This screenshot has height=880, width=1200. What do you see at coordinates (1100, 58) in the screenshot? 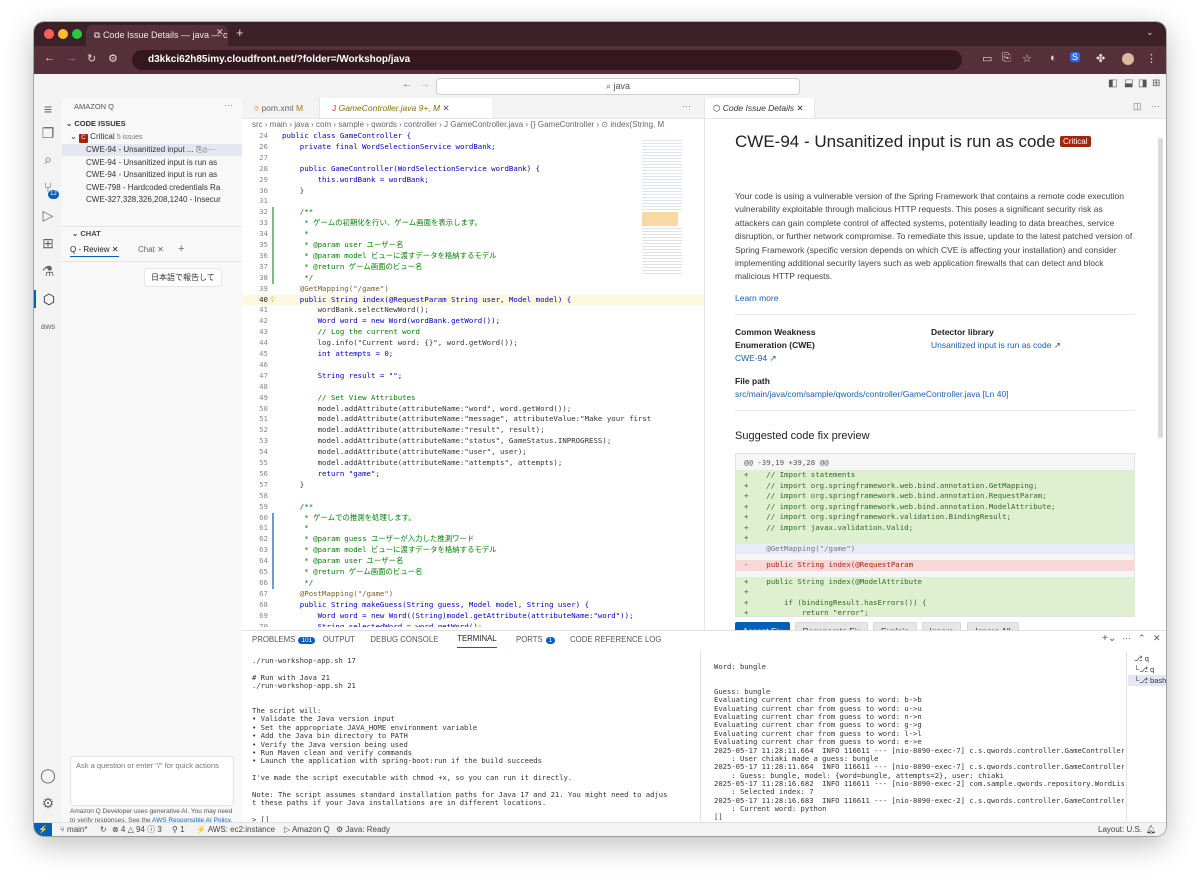
I see `extensions-puzzle-icon: ✤` at bounding box center [1100, 58].